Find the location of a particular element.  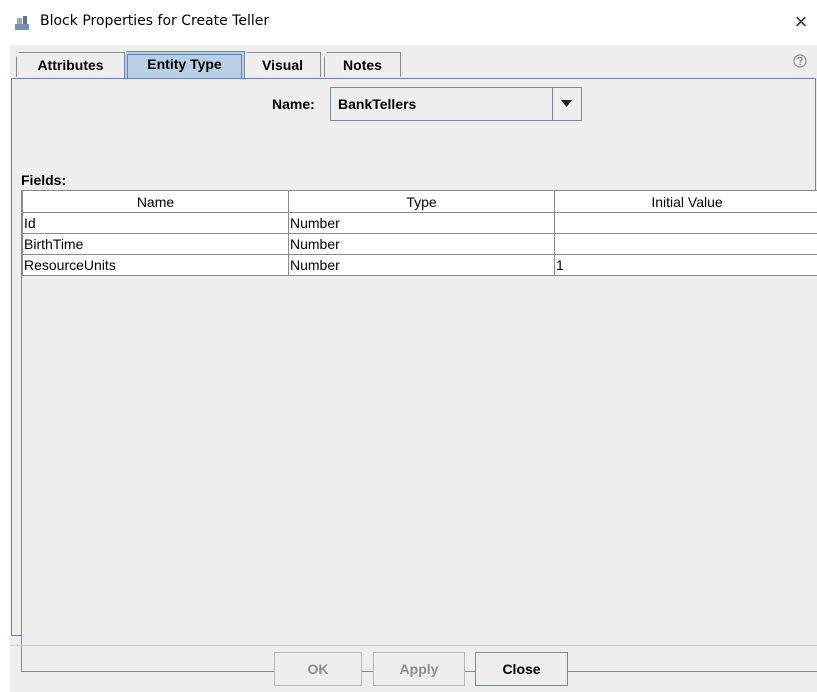

tab-entity-type: Entity Type is located at coordinates (184, 64).